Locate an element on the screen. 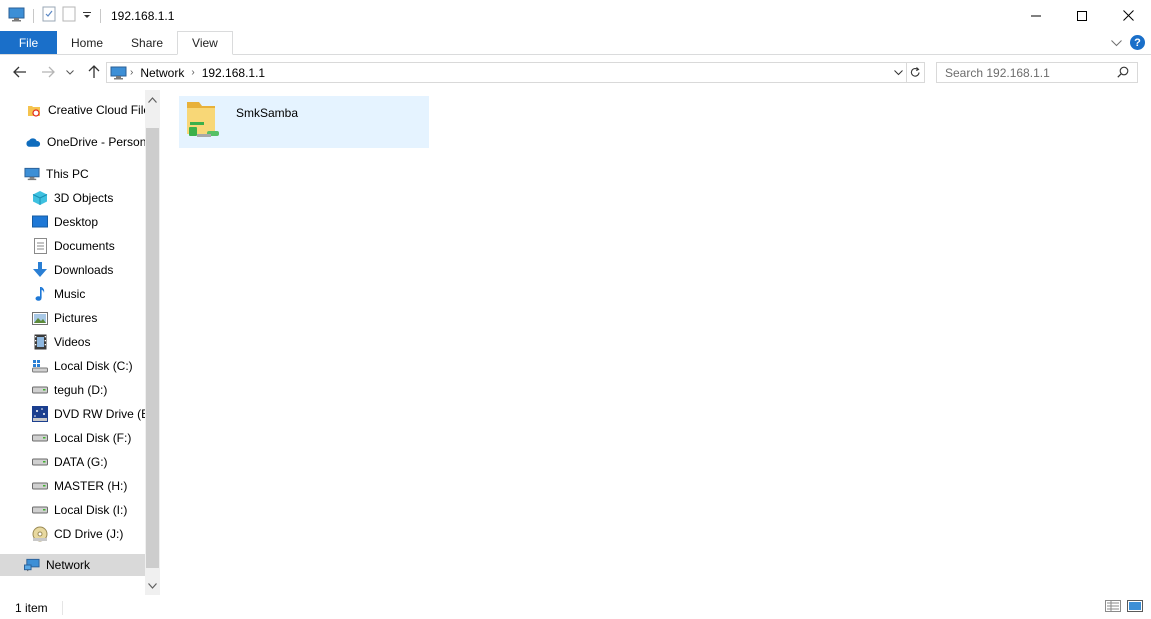 The image size is (1151, 619). large-icons-view-button is located at coordinates (1135, 607).